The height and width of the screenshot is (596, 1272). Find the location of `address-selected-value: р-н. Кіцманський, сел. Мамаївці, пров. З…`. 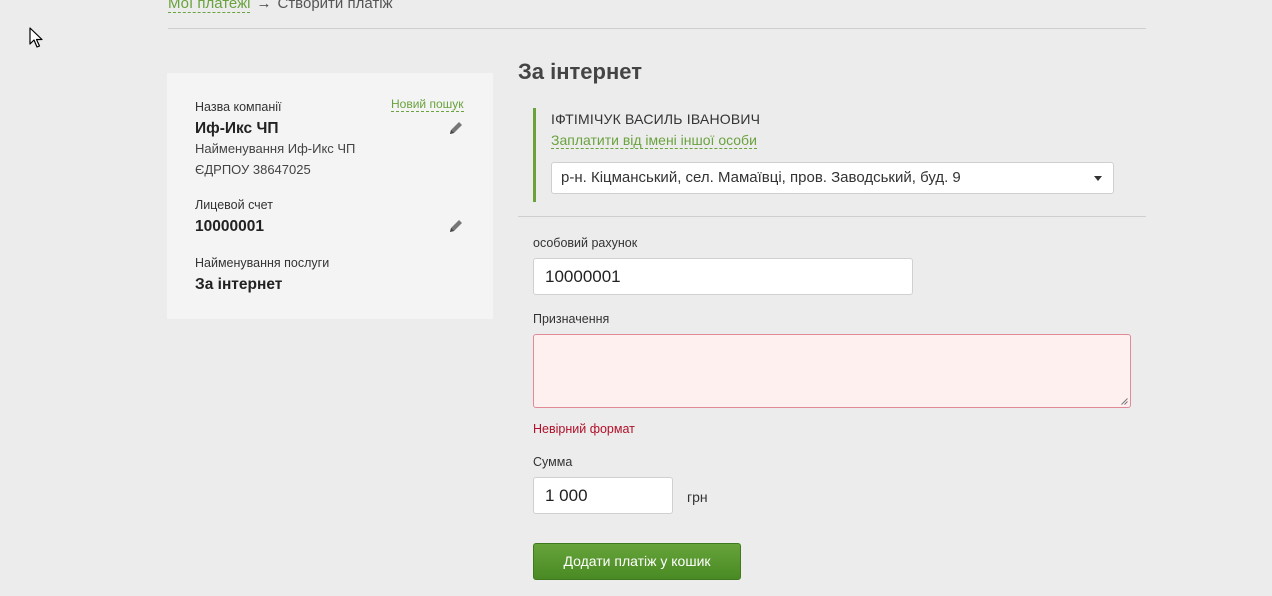

address-selected-value: р-н. Кіцманський, сел. Мамаївці, пров. З… is located at coordinates (761, 177).